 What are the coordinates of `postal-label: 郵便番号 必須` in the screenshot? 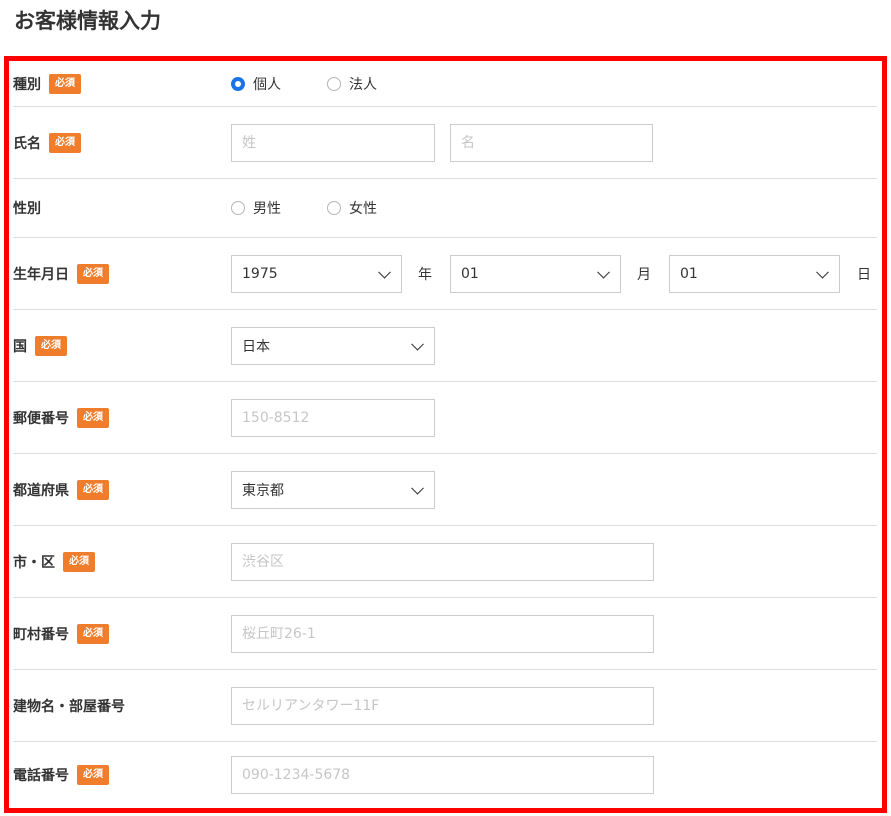 It's located at (61, 417).